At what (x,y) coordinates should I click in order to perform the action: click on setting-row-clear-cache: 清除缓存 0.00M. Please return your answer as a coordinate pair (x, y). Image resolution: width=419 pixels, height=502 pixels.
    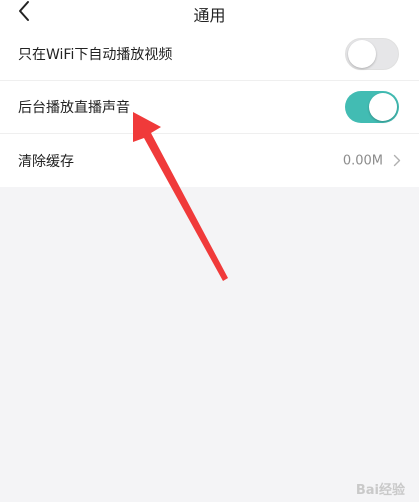
    Looking at the image, I should click on (209, 160).